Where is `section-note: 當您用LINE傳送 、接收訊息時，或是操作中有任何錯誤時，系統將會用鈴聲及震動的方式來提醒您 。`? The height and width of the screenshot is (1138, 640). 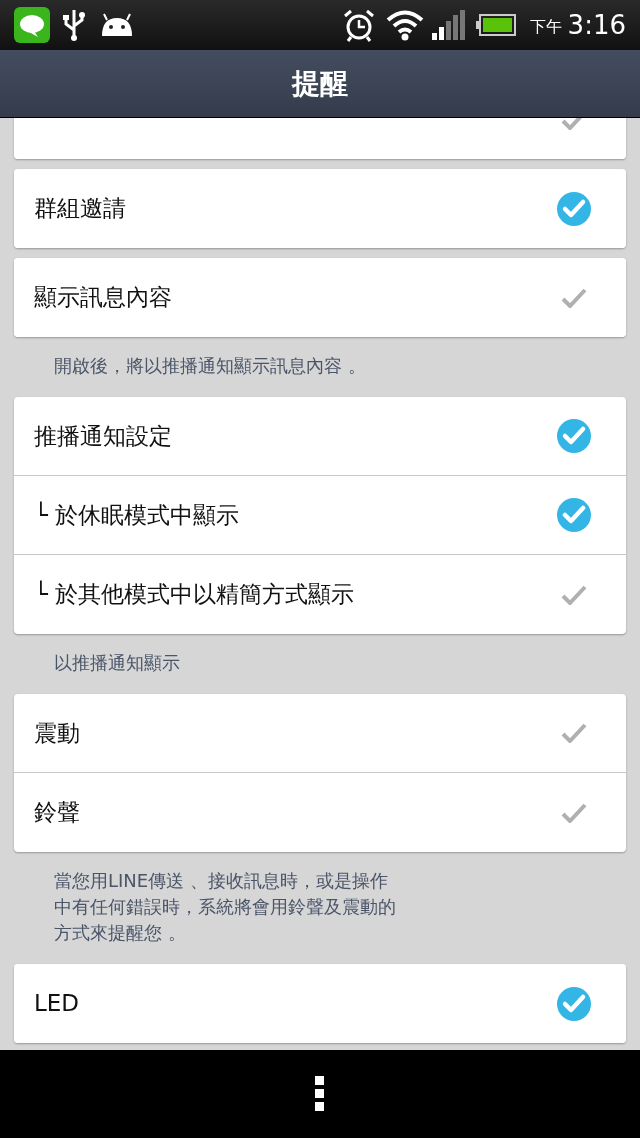
section-note: 當您用LINE傳送 、接收訊息時，或是操作中有任何錯誤時，系統將會用鈴聲及震動的方式來提醒您 。 is located at coordinates (225, 907).